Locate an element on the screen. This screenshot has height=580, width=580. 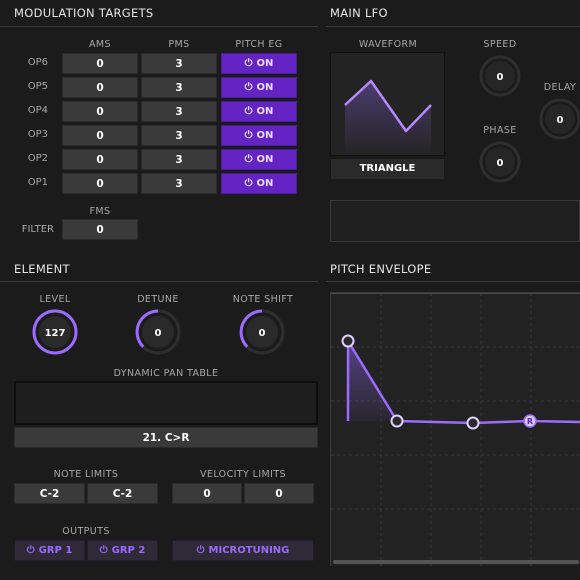
detune-value: 0 is located at coordinates (158, 333).